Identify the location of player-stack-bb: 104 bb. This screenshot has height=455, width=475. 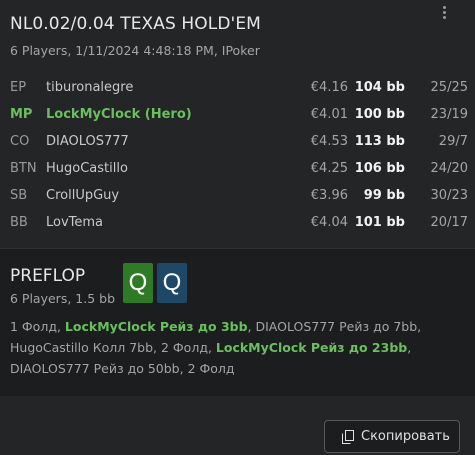
(379, 87).